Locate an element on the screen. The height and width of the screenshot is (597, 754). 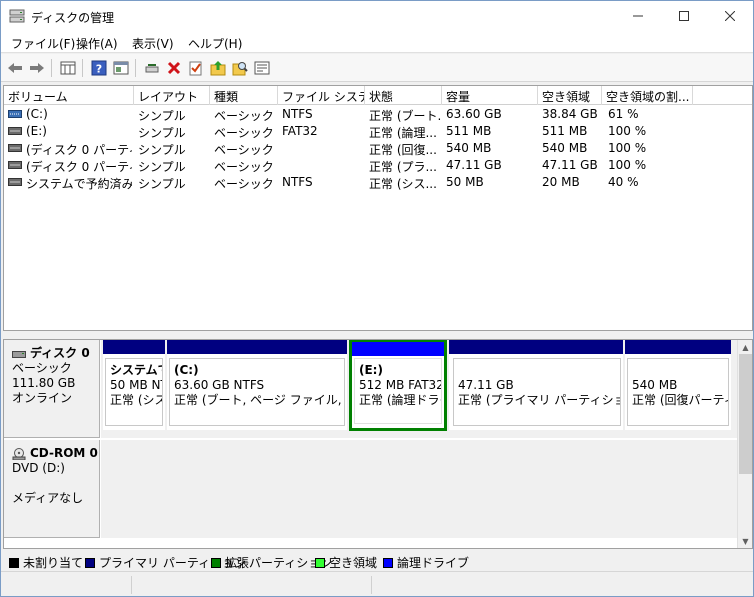
settings-icon is located at coordinates (262, 68).